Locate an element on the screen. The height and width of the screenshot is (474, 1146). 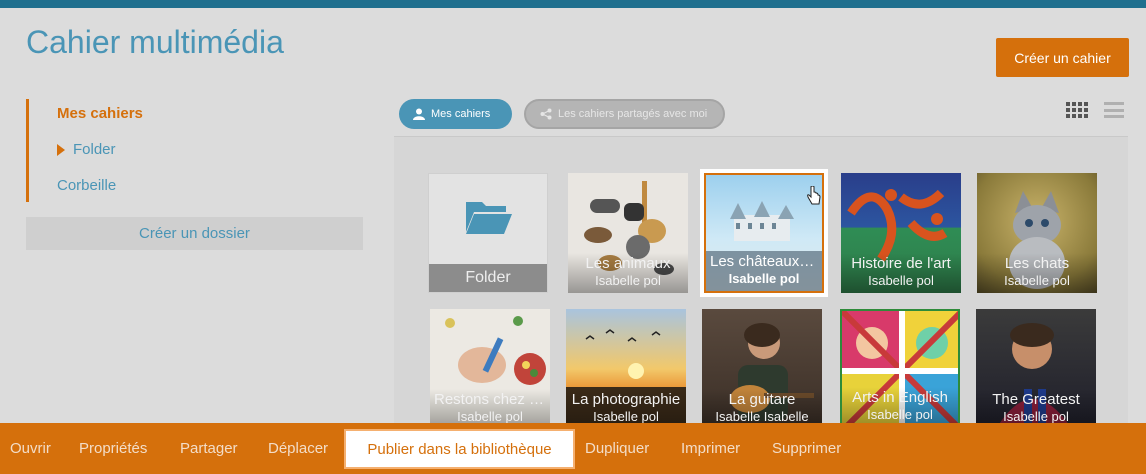
notebook-card: Les animaux Isabelle pol is located at coordinates (628, 233).